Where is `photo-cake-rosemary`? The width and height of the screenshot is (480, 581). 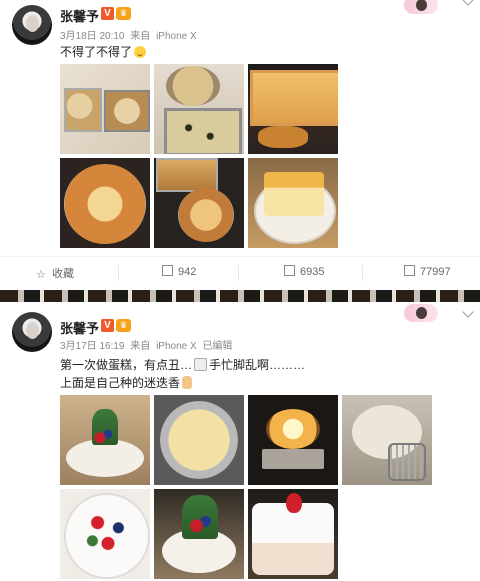
photo-cake-rosemary is located at coordinates (105, 440).